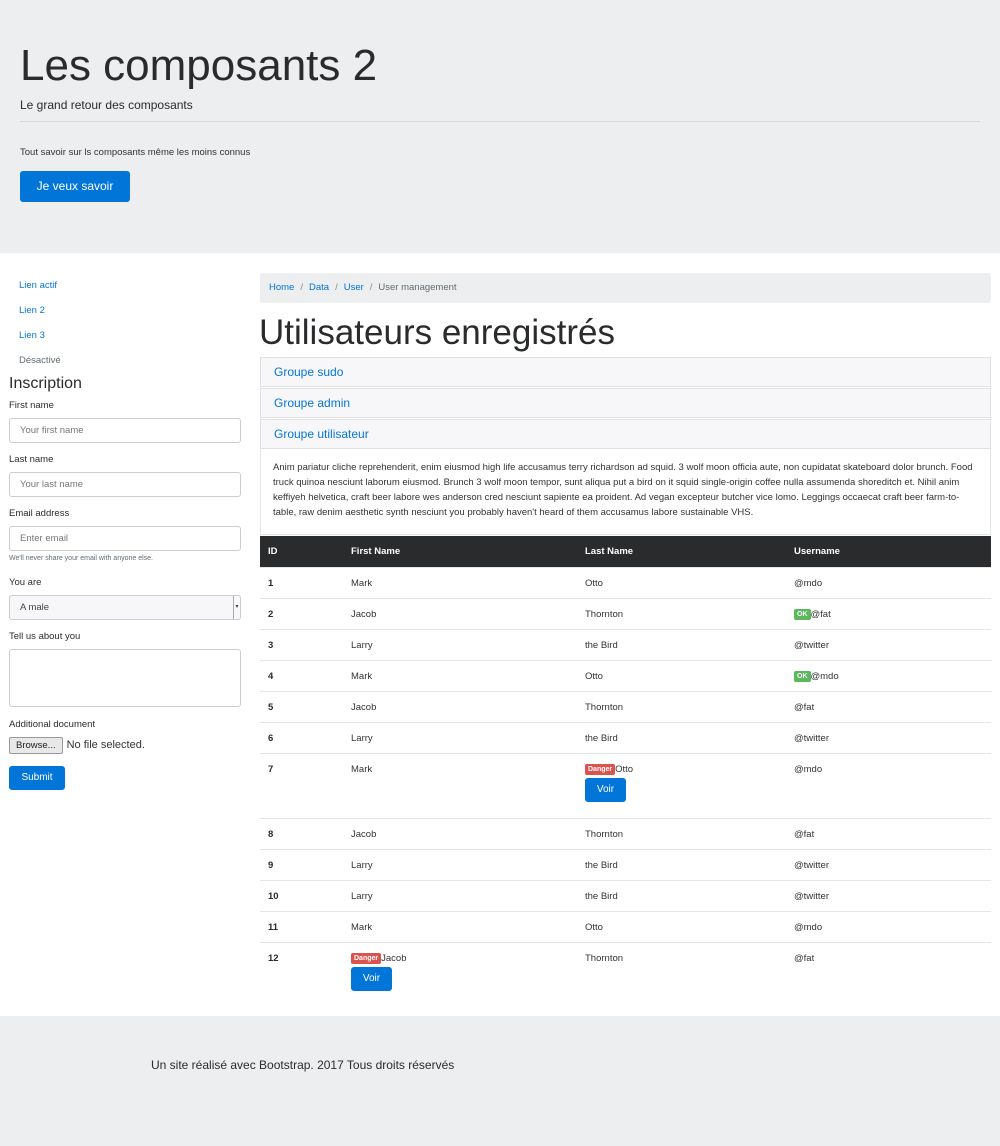 The height and width of the screenshot is (1146, 1000). What do you see at coordinates (125, 430) in the screenshot?
I see `first-name-field: Your first name` at bounding box center [125, 430].